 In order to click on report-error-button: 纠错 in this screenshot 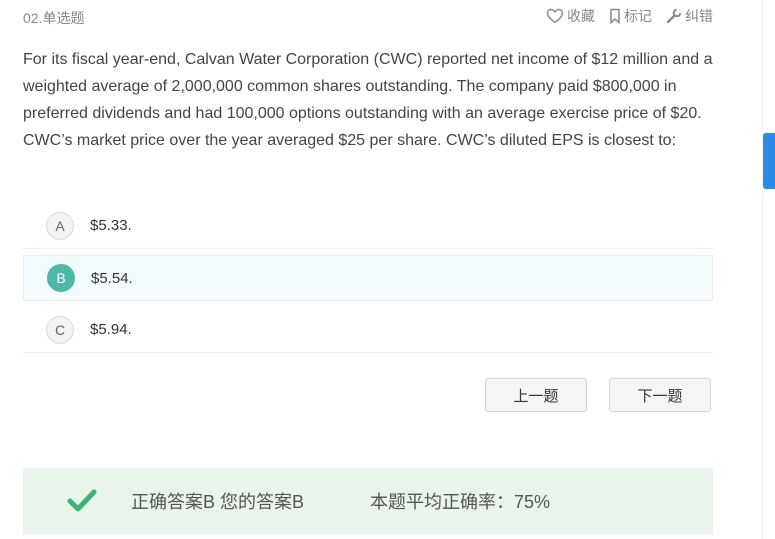, I will do `click(689, 16)`.